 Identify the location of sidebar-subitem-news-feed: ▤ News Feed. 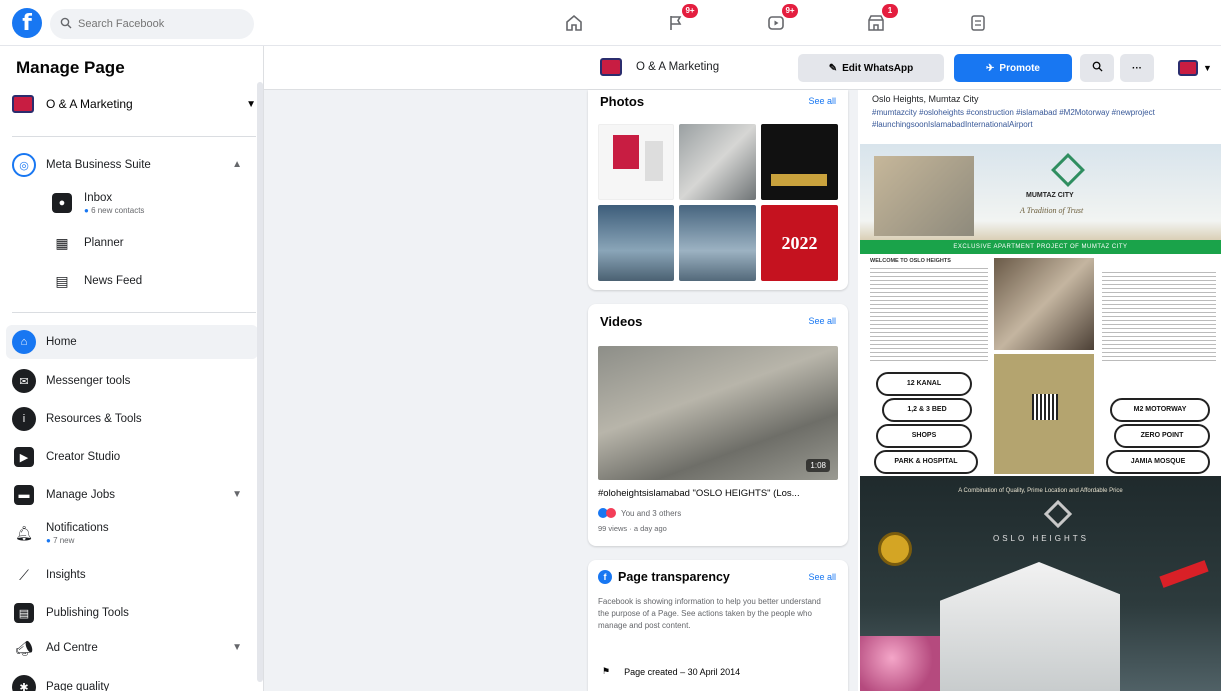
(150, 281).